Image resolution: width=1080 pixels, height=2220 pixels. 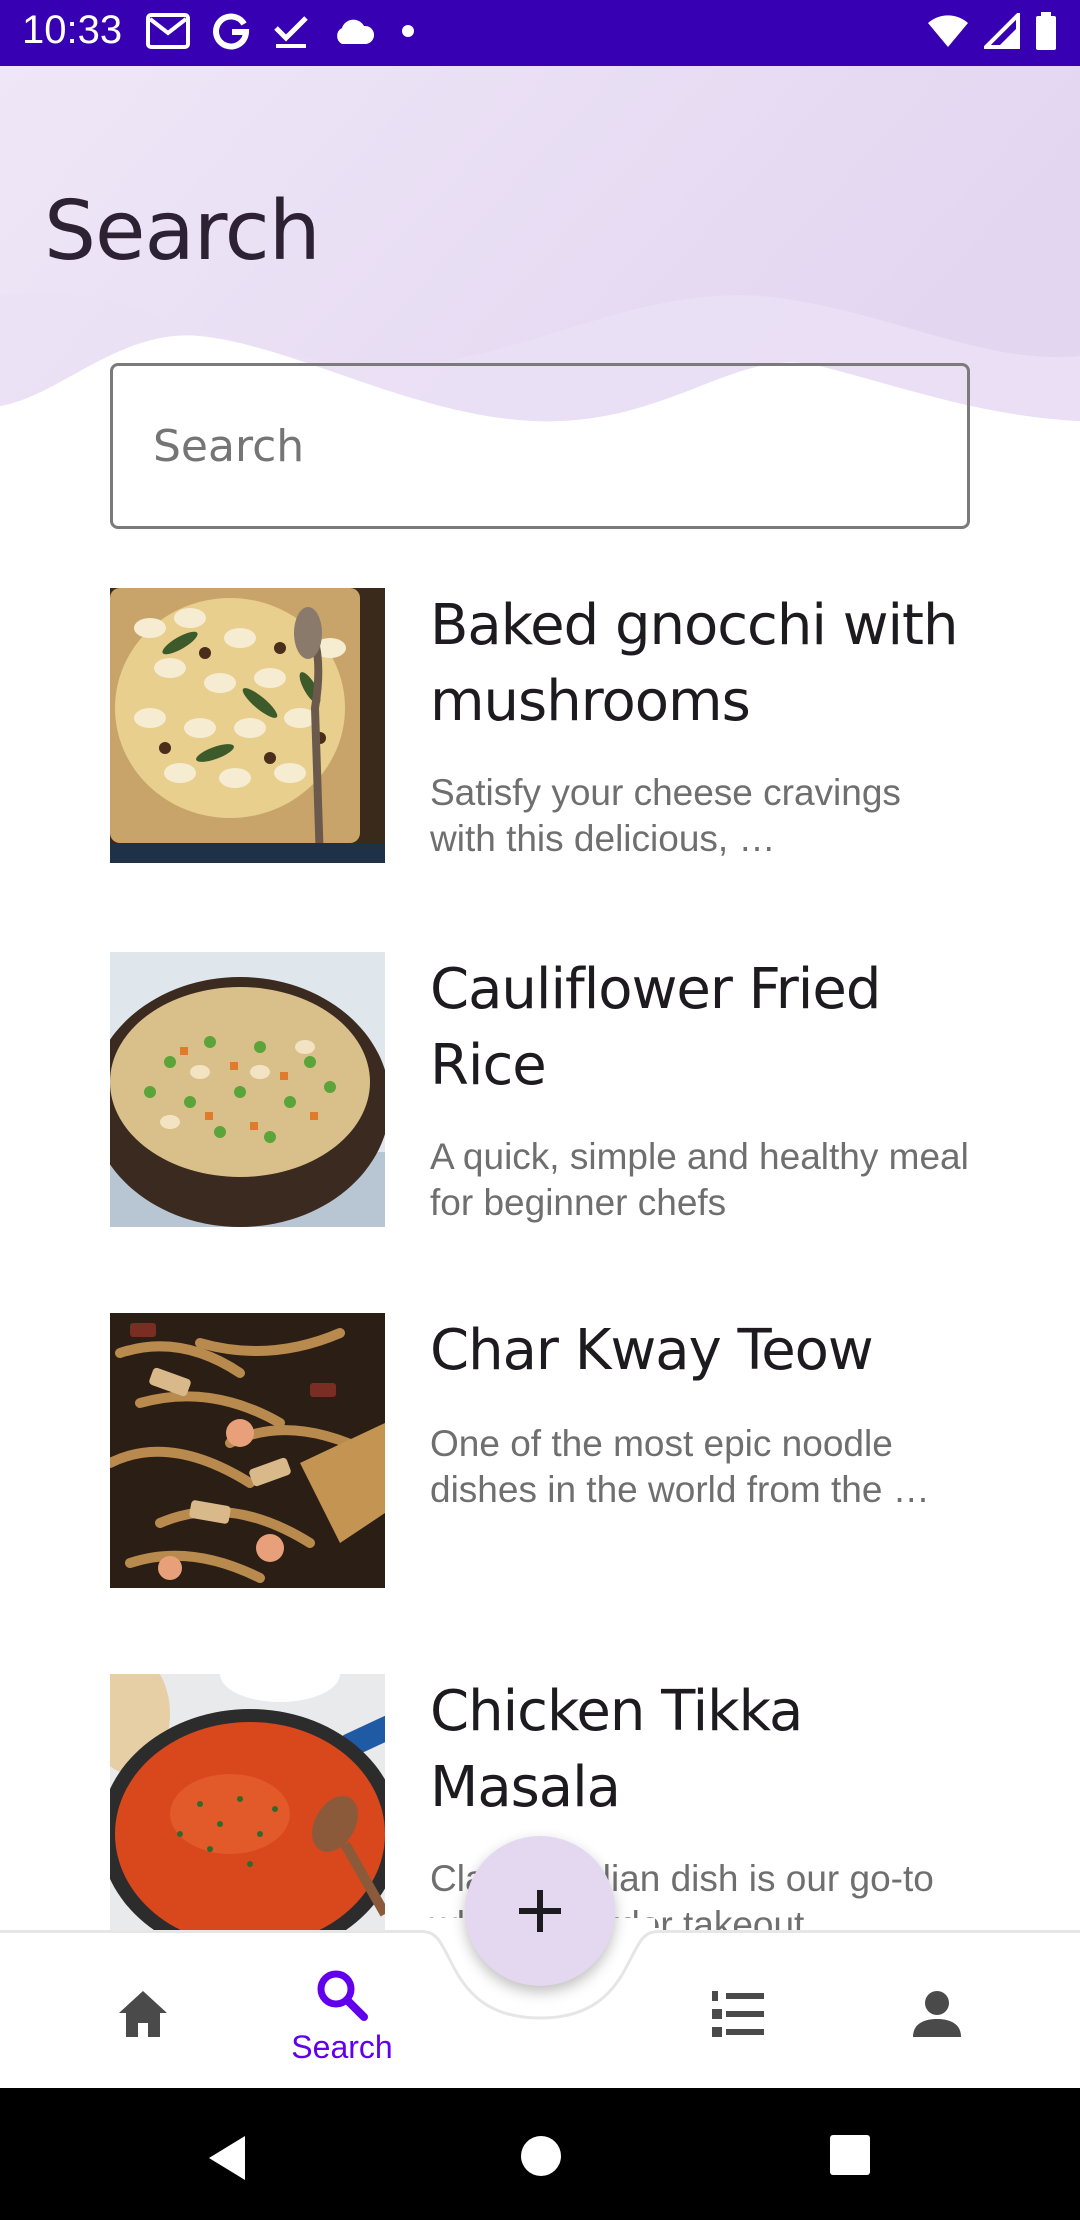 What do you see at coordinates (738, 2014) in the screenshot?
I see `numbered-list-icon` at bounding box center [738, 2014].